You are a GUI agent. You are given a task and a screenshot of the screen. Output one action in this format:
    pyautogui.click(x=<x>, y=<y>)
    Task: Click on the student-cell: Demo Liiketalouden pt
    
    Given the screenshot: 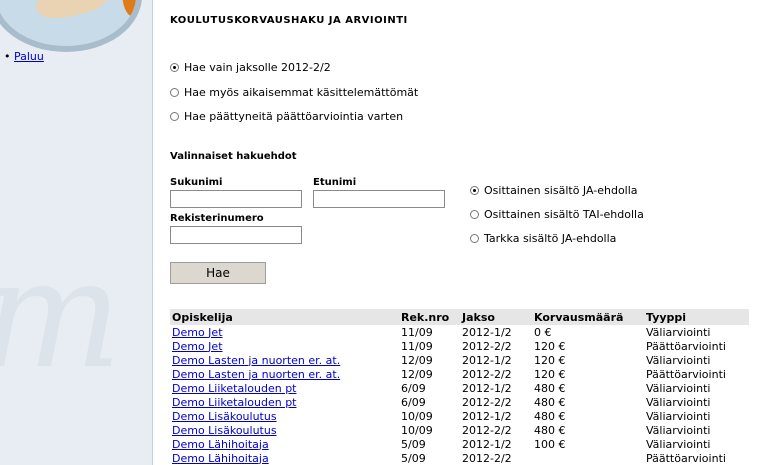 What is the action you would take?
    pyautogui.click(x=284, y=388)
    